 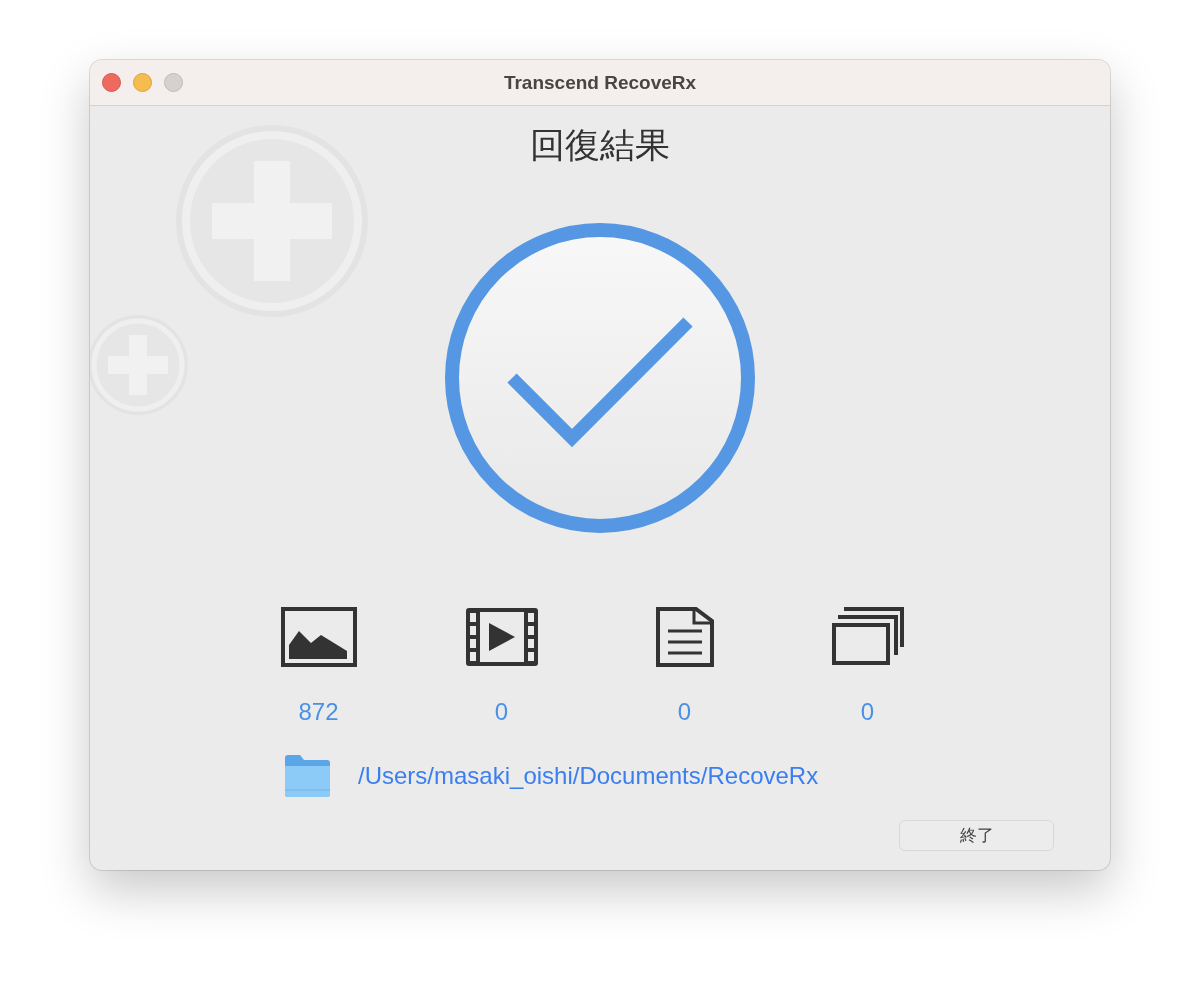 I want to click on zoom-button, so click(x=173, y=82).